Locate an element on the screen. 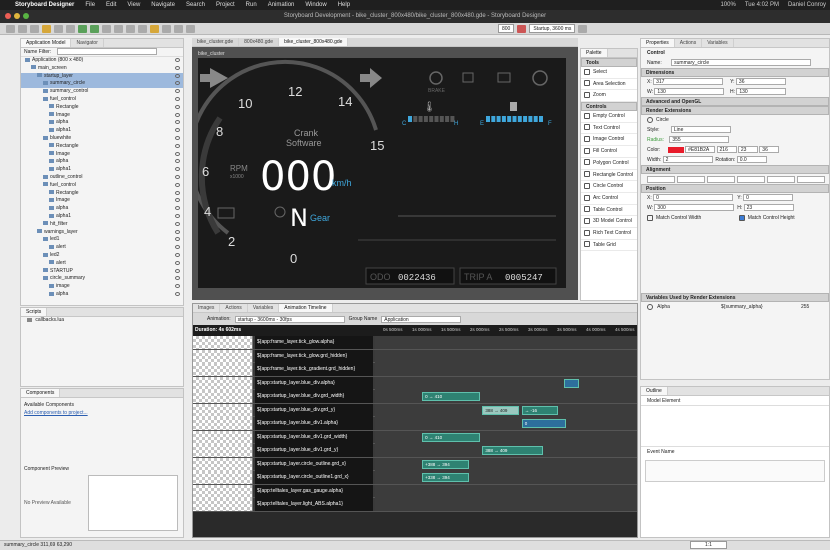 The height and width of the screenshot is (550, 830). palette-item: Circle Control is located at coordinates (609, 187).